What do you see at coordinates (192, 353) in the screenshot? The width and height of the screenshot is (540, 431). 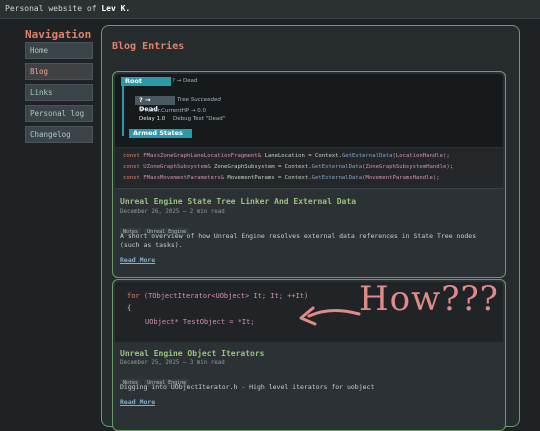 I see `post-title: Unreal Engine Object Iterators` at bounding box center [192, 353].